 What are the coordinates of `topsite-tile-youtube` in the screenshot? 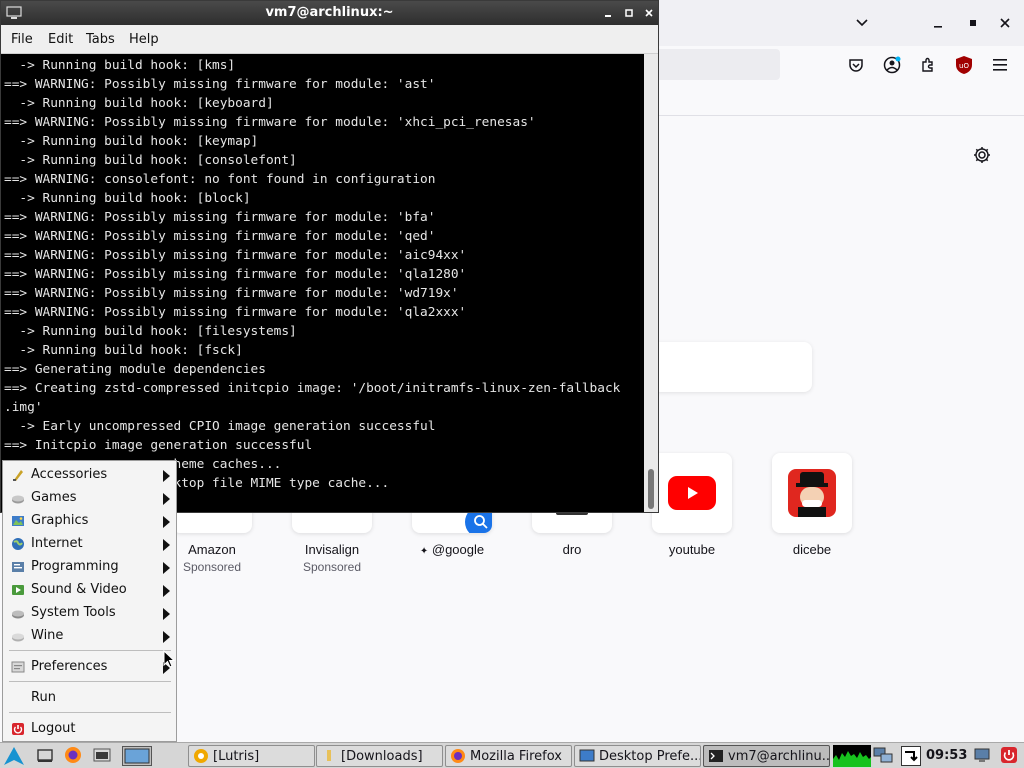 It's located at (692, 493).